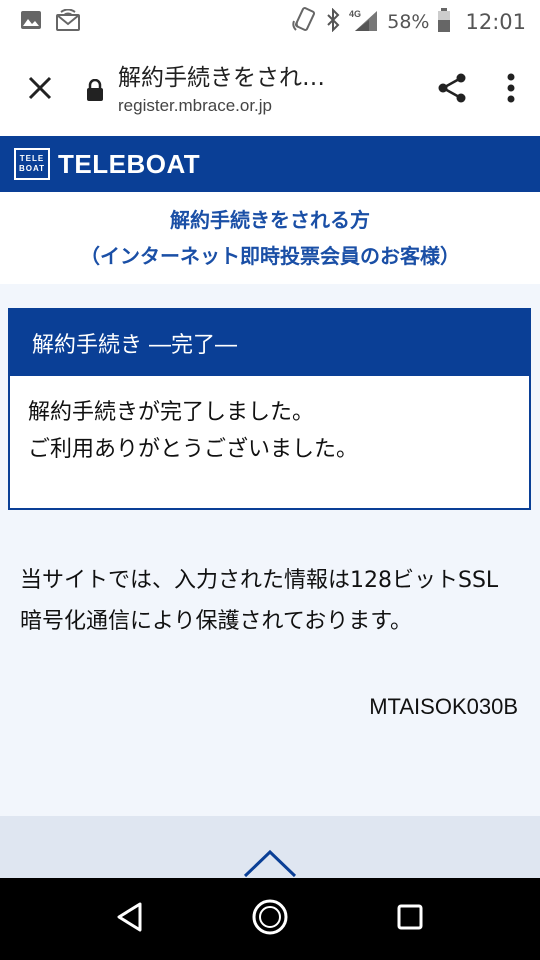  Describe the element at coordinates (444, 22) in the screenshot. I see `battery-icon` at that location.